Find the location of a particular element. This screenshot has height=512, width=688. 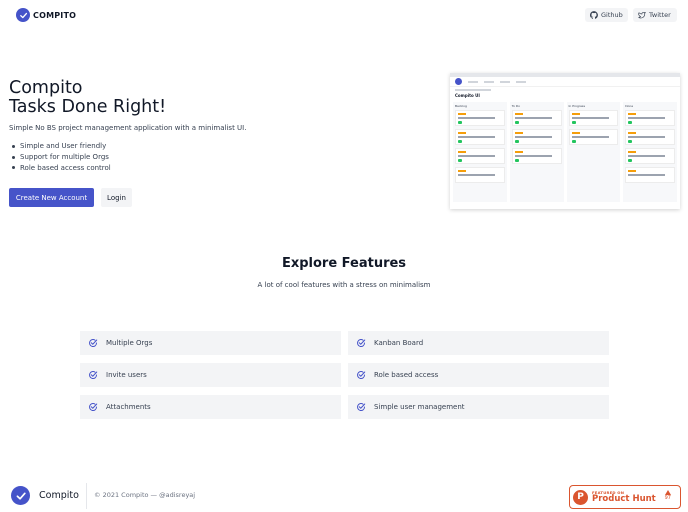

bullet-item: Simple and User friendly is located at coordinates (61, 146).